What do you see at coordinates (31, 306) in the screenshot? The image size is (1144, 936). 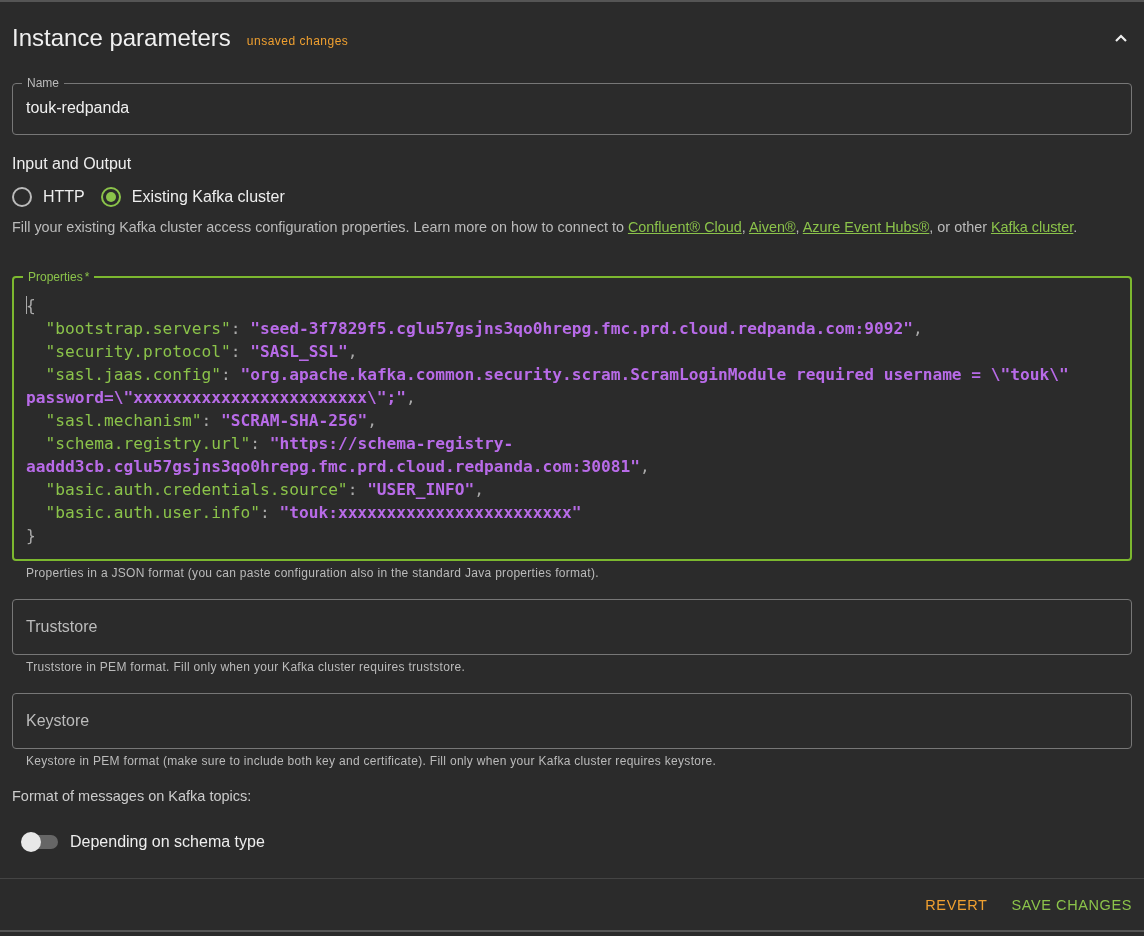 I see `code-line: {` at bounding box center [31, 306].